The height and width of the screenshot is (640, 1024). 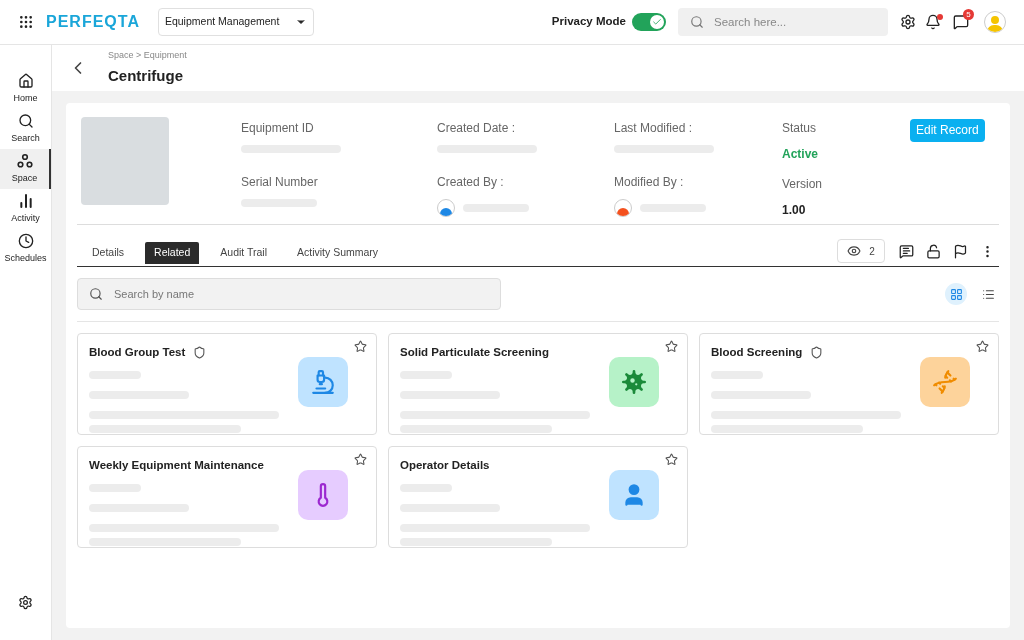 What do you see at coordinates (323, 382) in the screenshot?
I see `microscope-icon` at bounding box center [323, 382].